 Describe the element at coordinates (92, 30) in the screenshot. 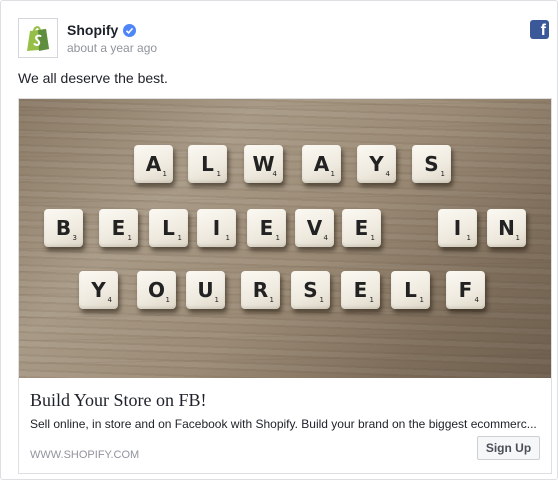

I see `page-name-label: Shopify` at that location.